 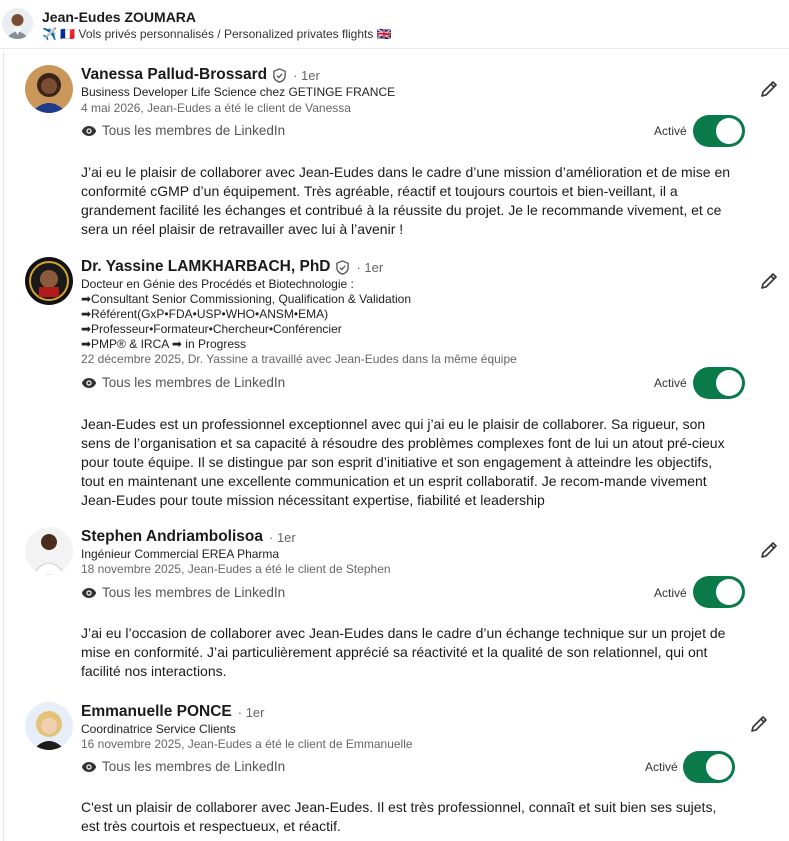 I want to click on profile-name: Jean-Eudes ZOUMARA, so click(x=119, y=17).